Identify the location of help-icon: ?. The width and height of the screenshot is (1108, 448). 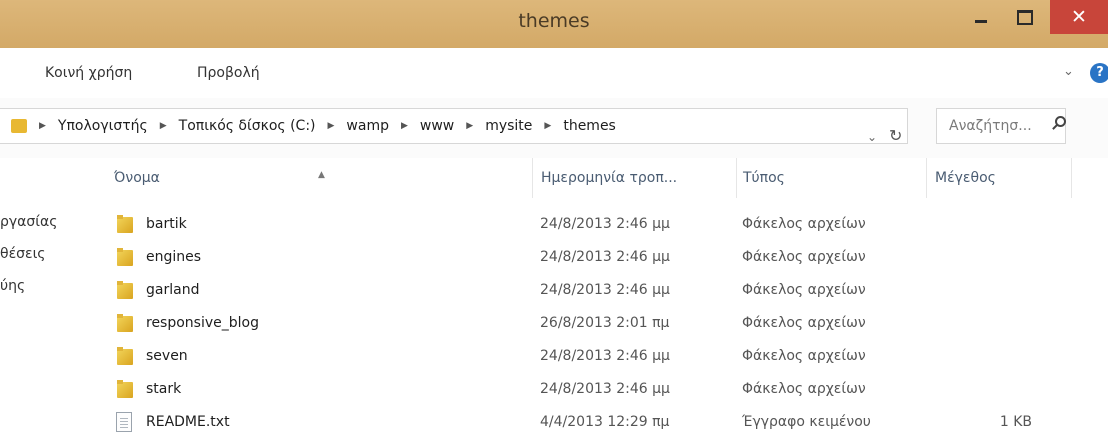
(1099, 73).